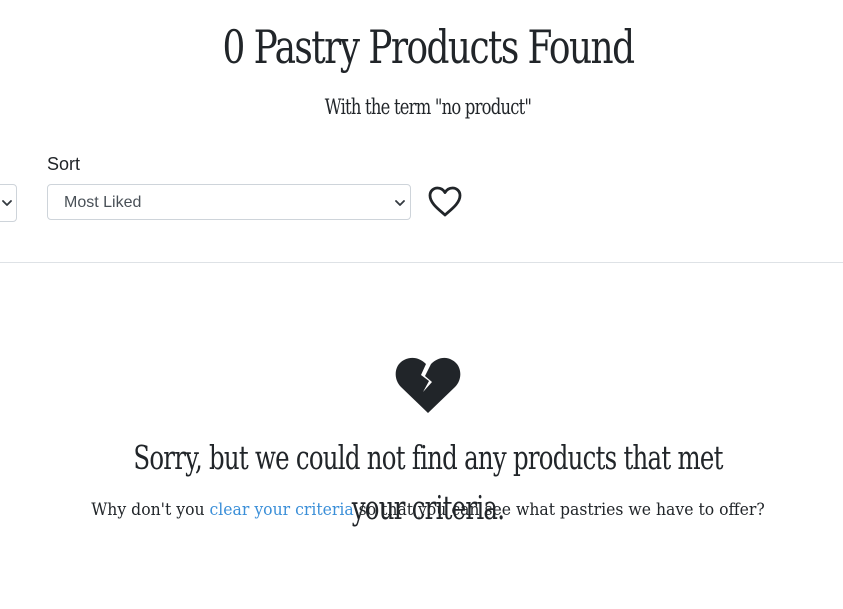 This screenshot has width=843, height=609. I want to click on page-subtitle: With the term "no product", so click(428, 107).